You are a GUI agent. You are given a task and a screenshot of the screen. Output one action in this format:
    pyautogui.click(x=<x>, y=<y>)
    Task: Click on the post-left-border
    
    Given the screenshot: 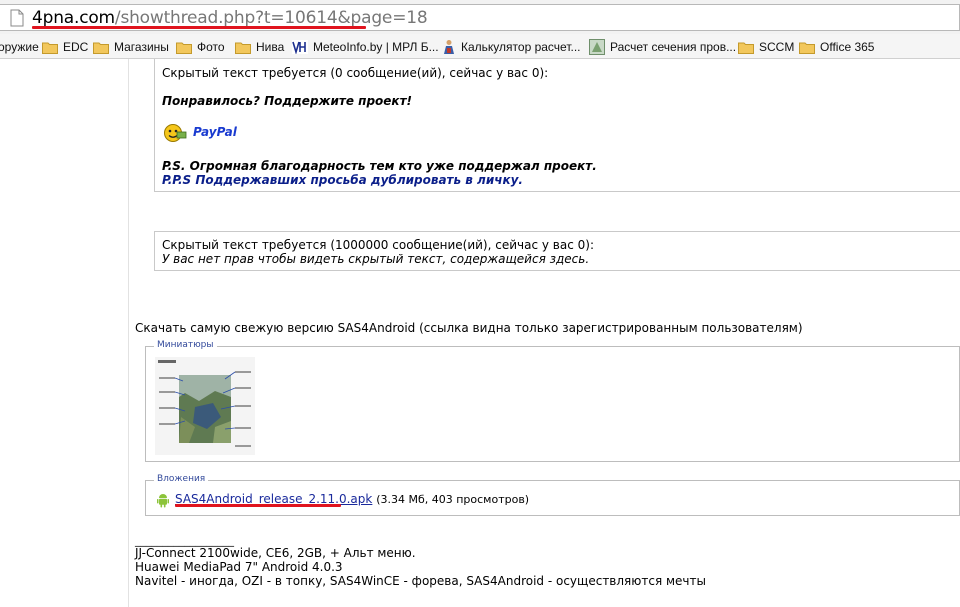 What is the action you would take?
    pyautogui.click(x=128, y=333)
    